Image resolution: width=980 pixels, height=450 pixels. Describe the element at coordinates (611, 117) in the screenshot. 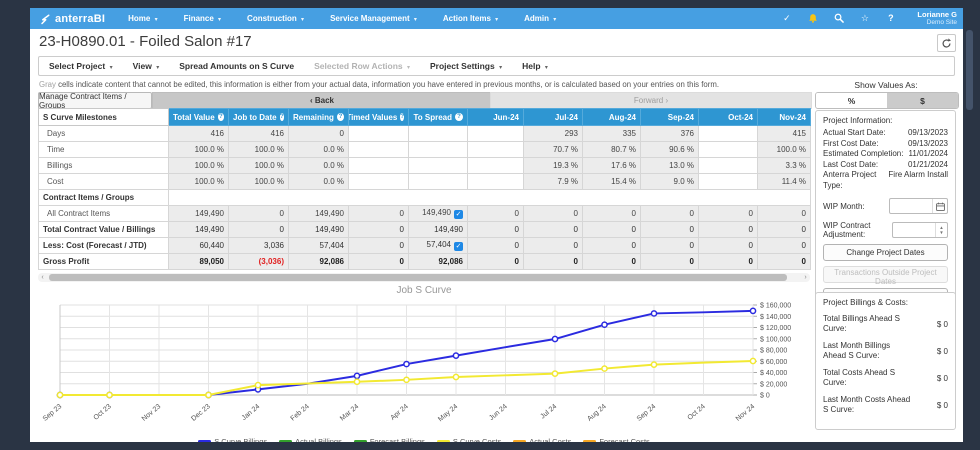

I see `column-header-aug-24: Aug-24` at that location.